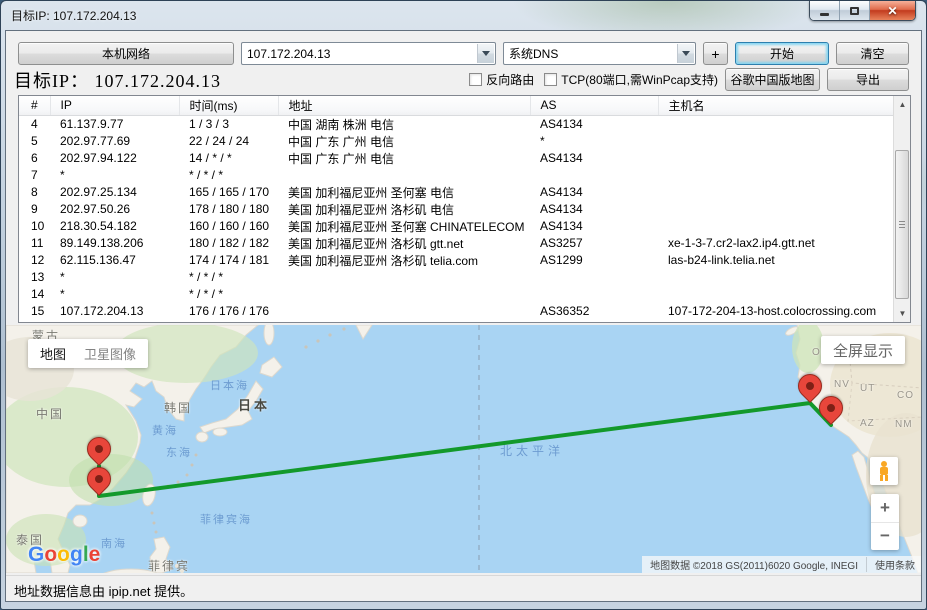 The image size is (927, 610). Describe the element at coordinates (110, 353) in the screenshot. I see `map-type-satellite-button: 卫星图像` at that location.